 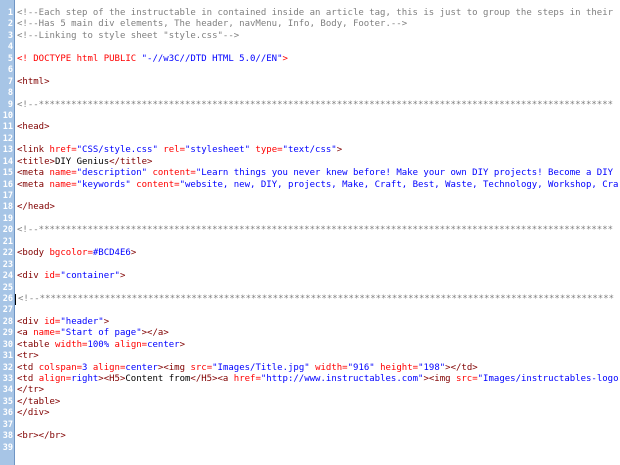 What do you see at coordinates (310, 425) in the screenshot?
I see `code-line: 37` at bounding box center [310, 425].